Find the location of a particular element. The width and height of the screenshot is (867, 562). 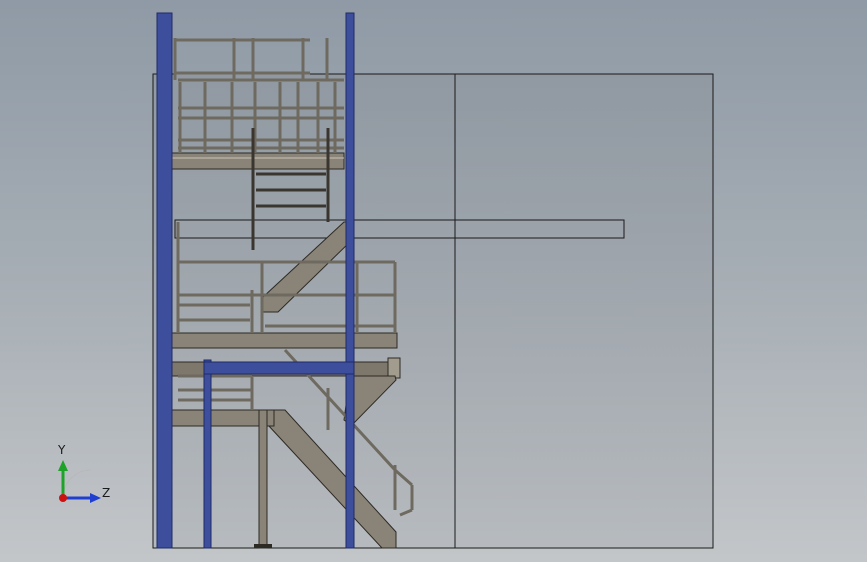

origin-icon is located at coordinates (63, 498).